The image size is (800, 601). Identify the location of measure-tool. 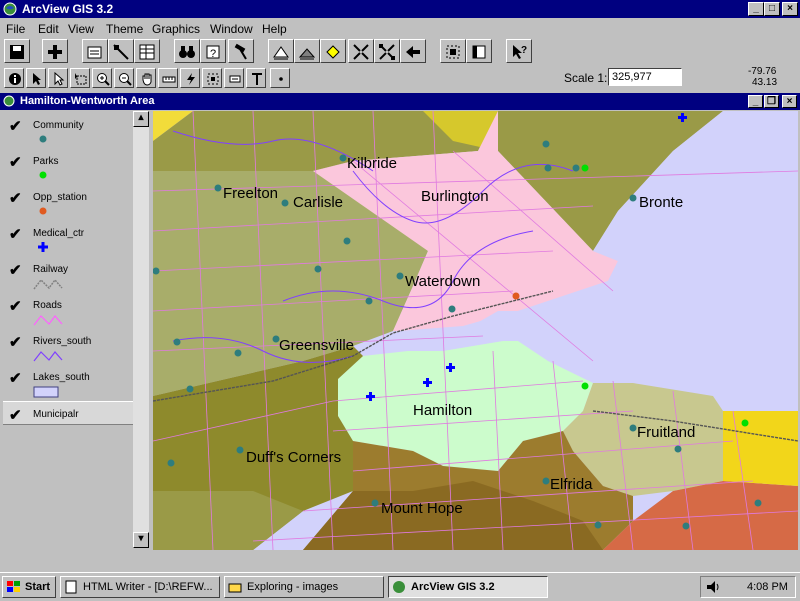
(168, 78).